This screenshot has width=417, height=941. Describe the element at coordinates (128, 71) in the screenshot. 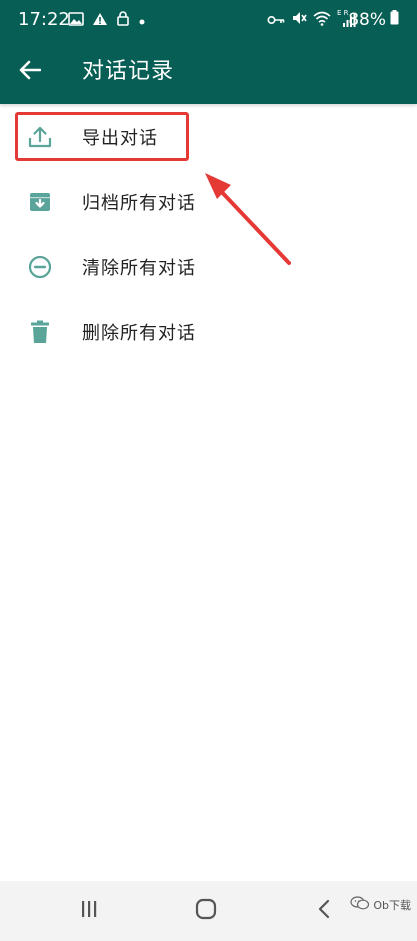

I see `page-title: 对话记录` at that location.